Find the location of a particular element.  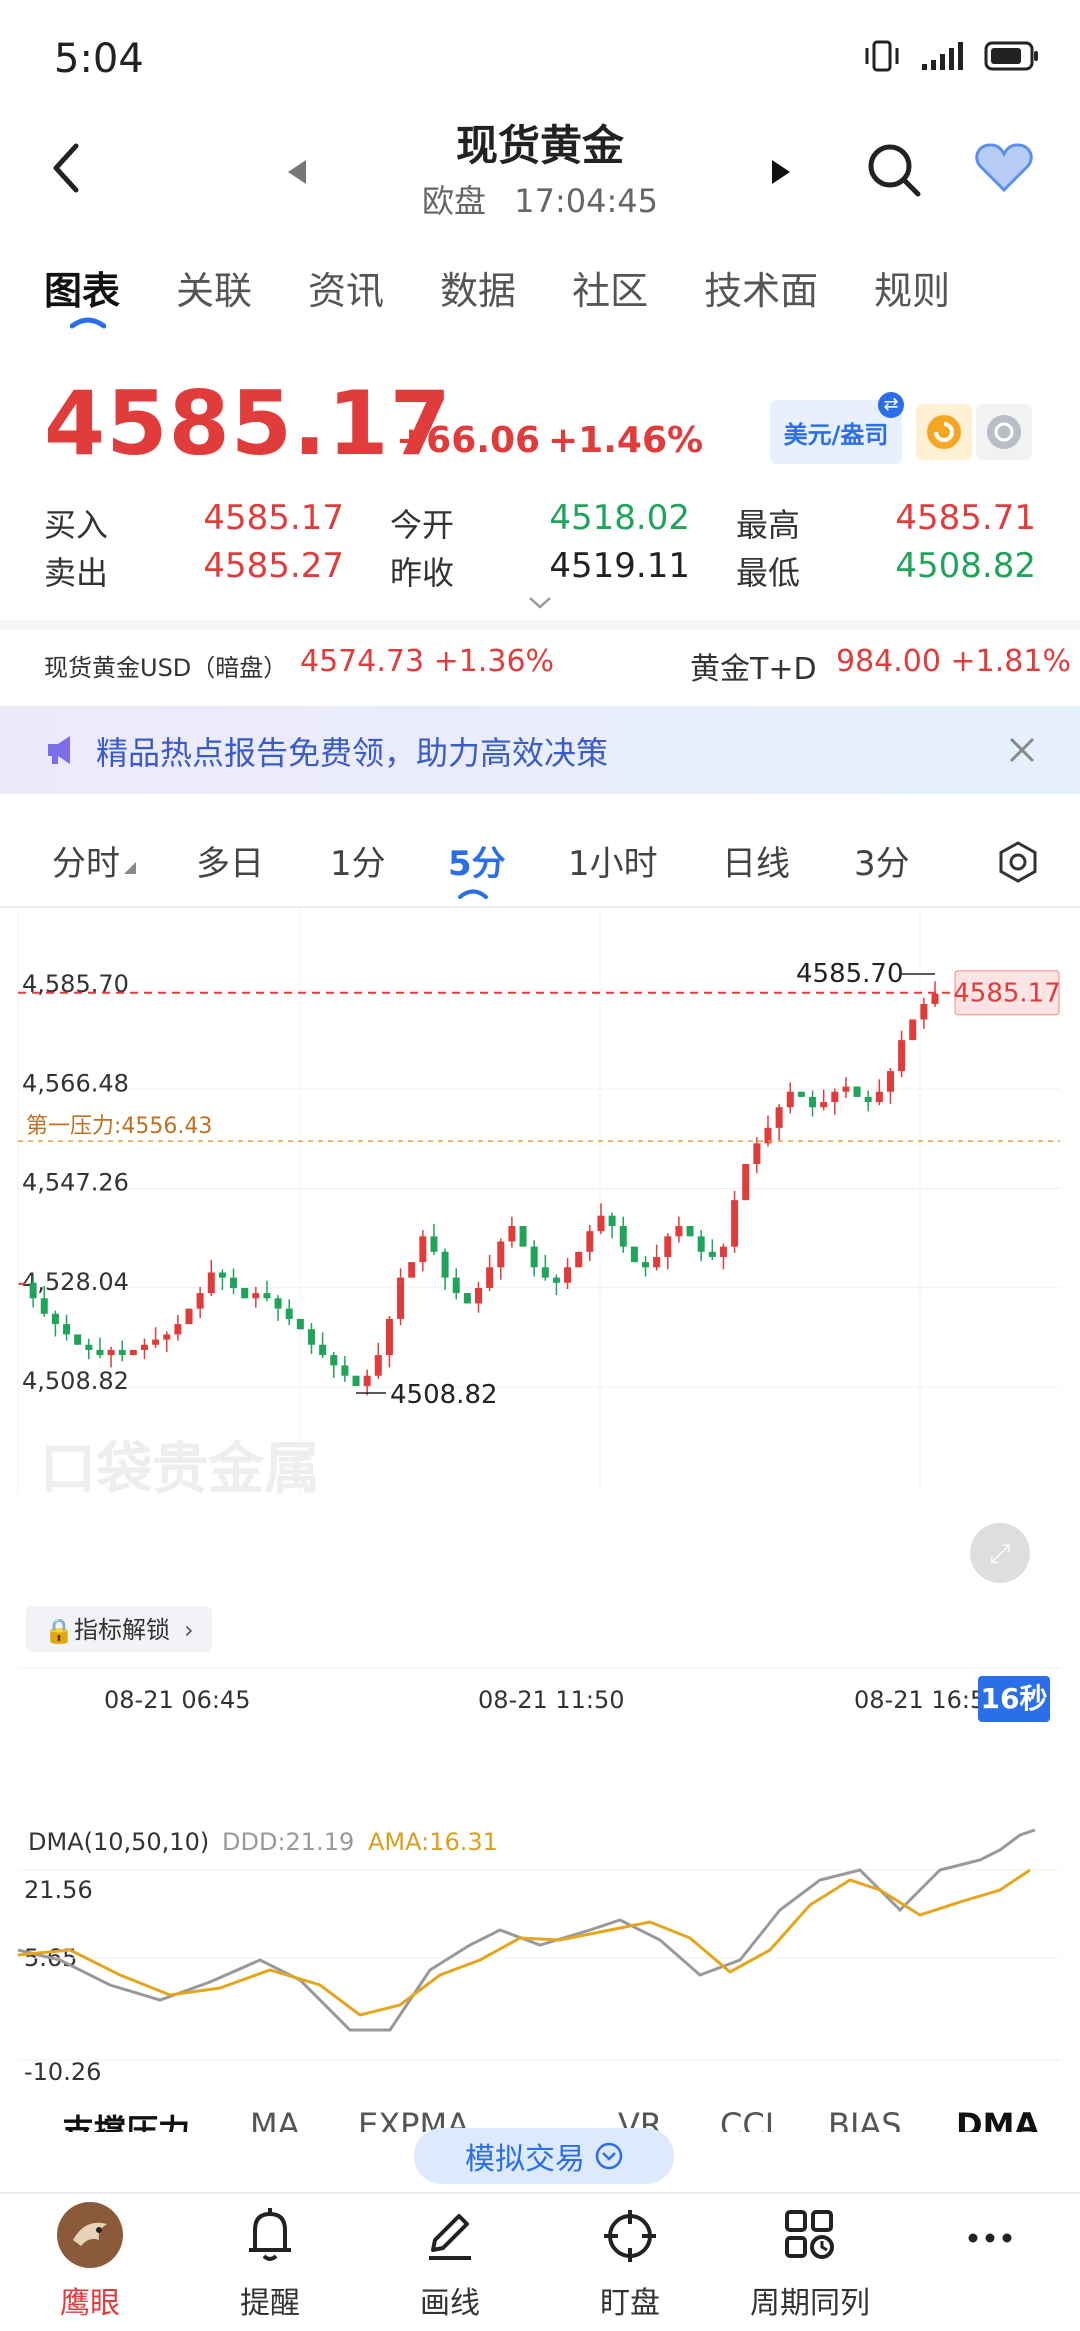

refresh-icon is located at coordinates (944, 432).